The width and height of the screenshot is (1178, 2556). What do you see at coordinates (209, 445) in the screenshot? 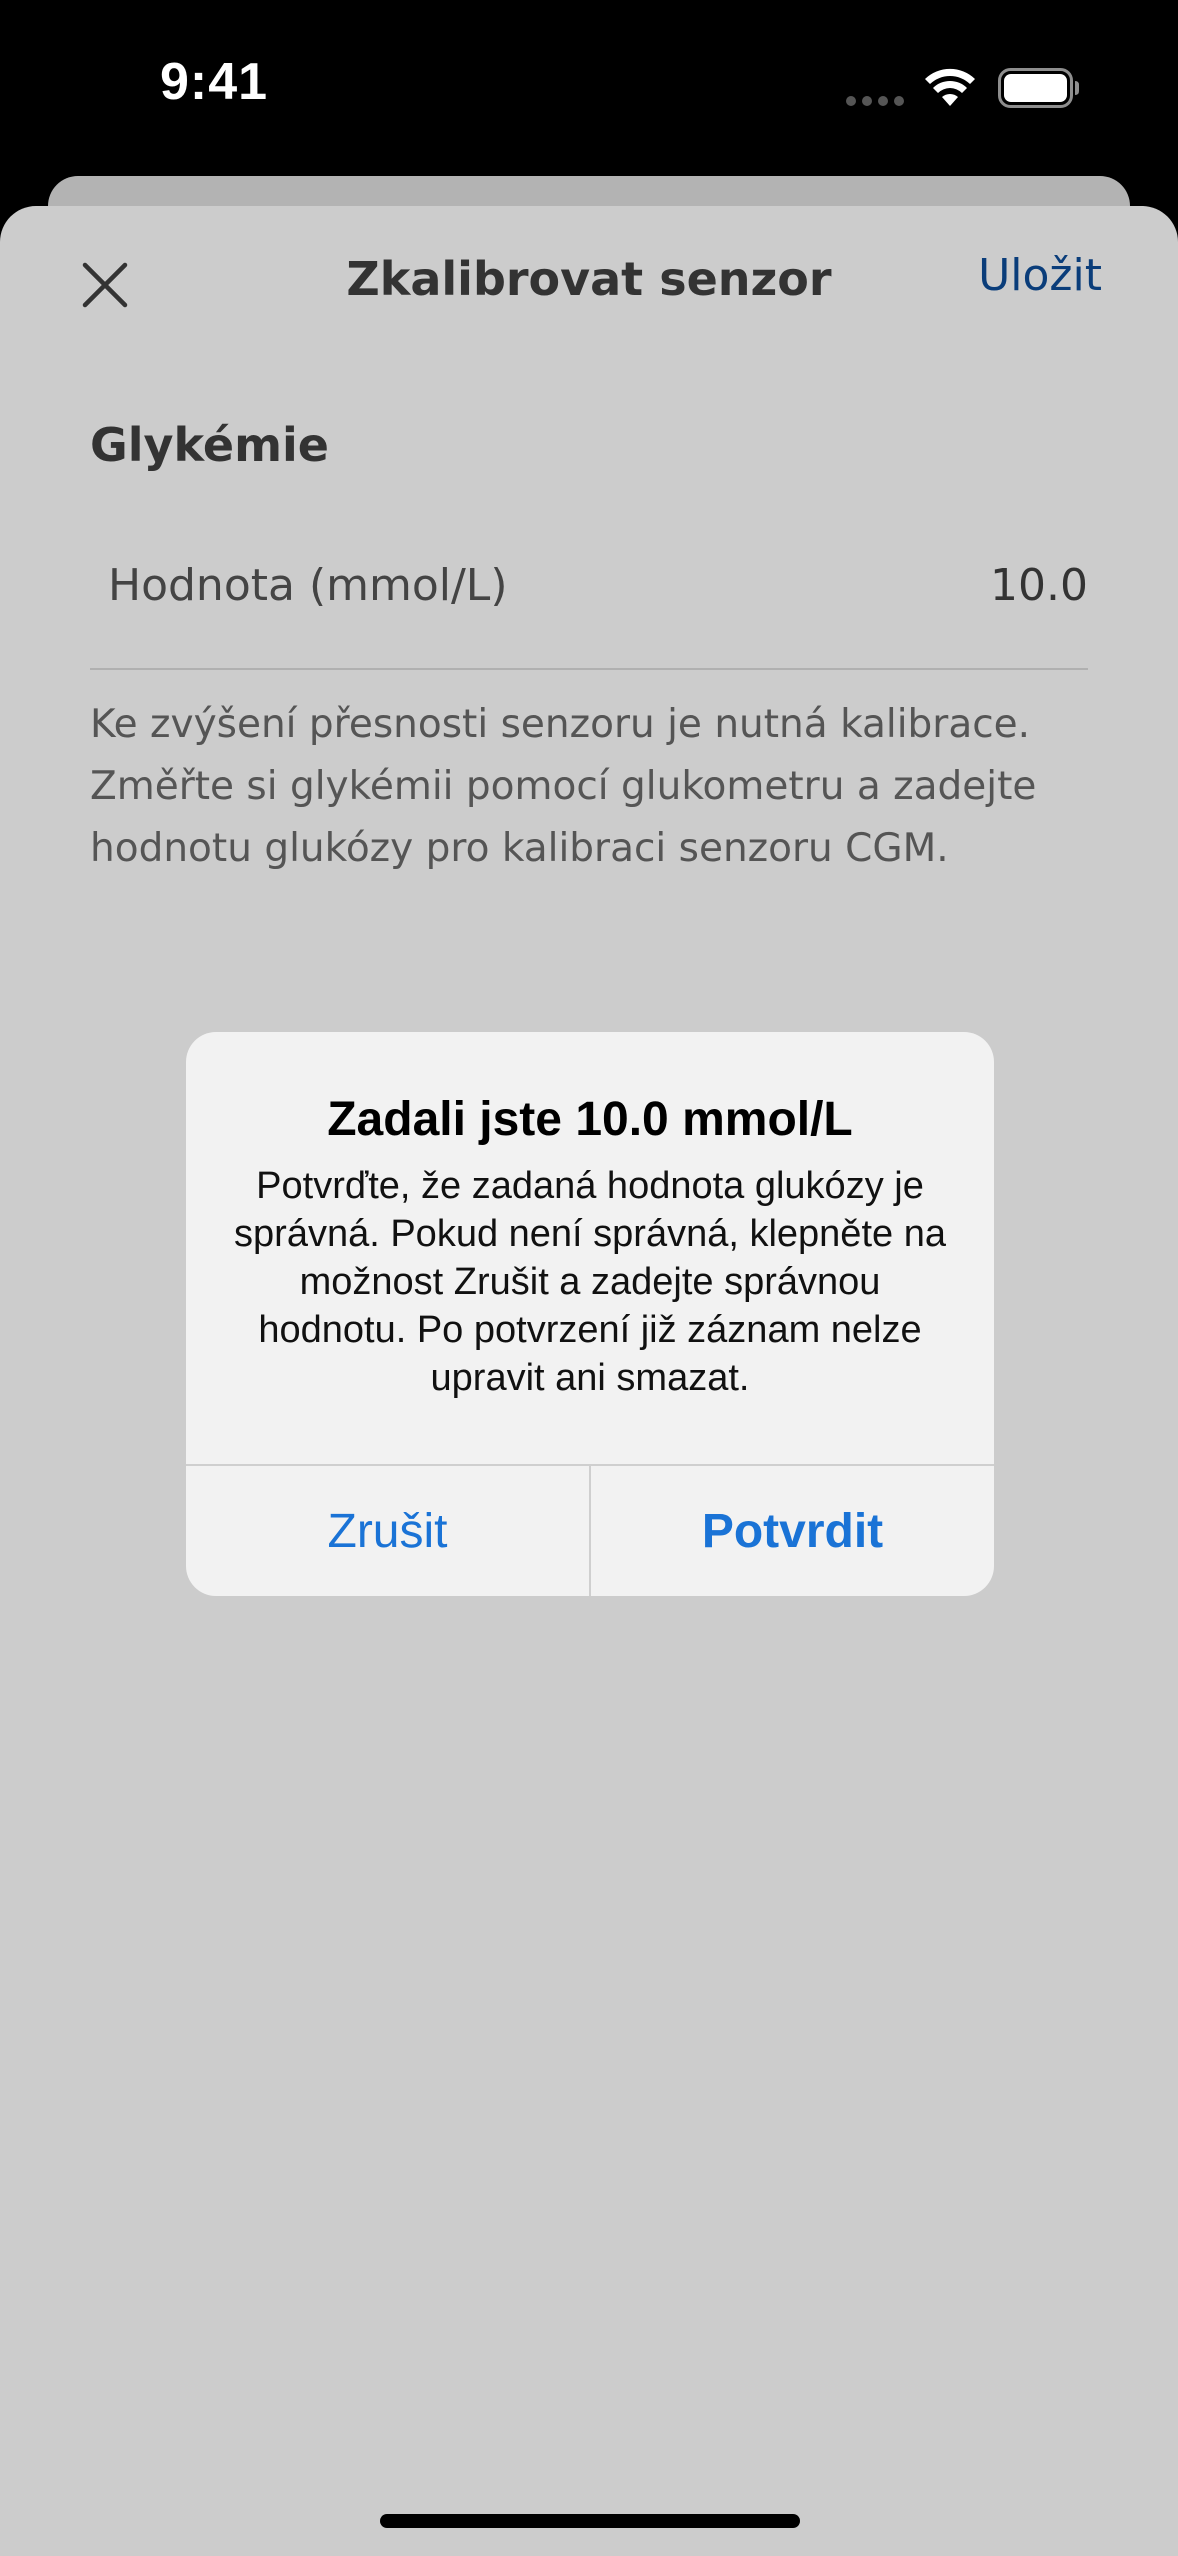
I see `section-title: Glykémie` at bounding box center [209, 445].